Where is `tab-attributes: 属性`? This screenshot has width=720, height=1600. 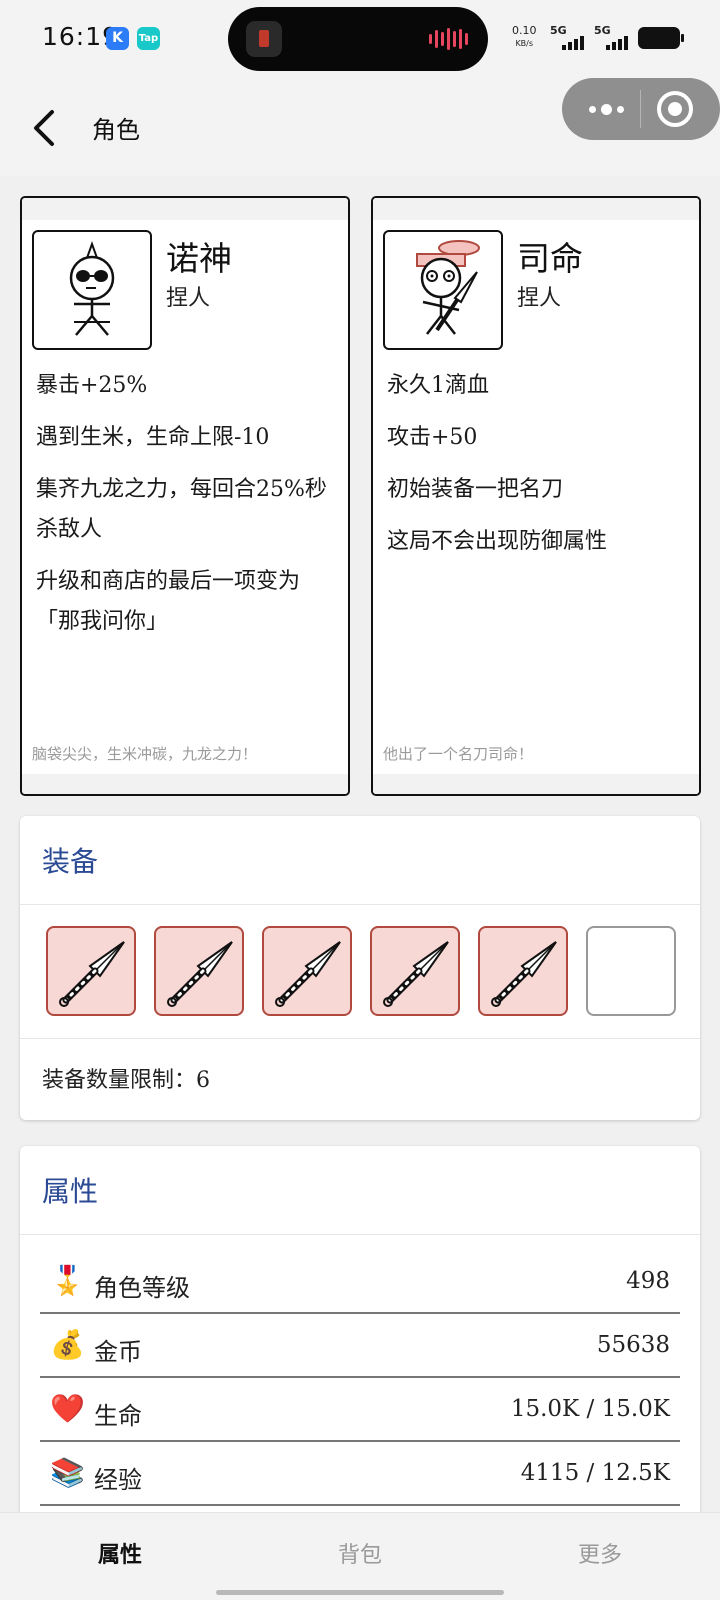 tab-attributes: 属性 is located at coordinates (120, 1553).